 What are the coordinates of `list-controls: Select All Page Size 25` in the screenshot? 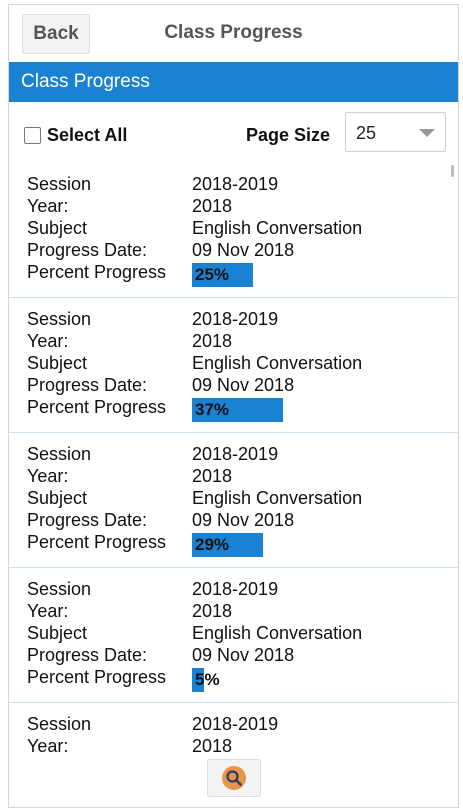 It's located at (233, 133).